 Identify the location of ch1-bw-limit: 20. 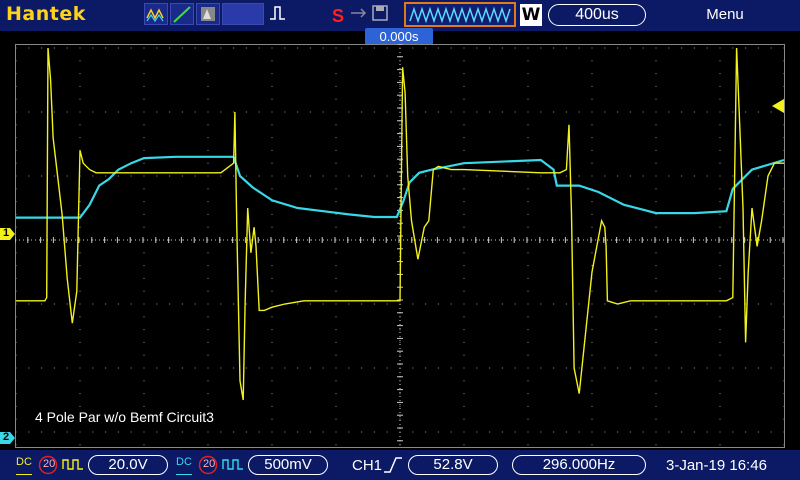
(49, 464).